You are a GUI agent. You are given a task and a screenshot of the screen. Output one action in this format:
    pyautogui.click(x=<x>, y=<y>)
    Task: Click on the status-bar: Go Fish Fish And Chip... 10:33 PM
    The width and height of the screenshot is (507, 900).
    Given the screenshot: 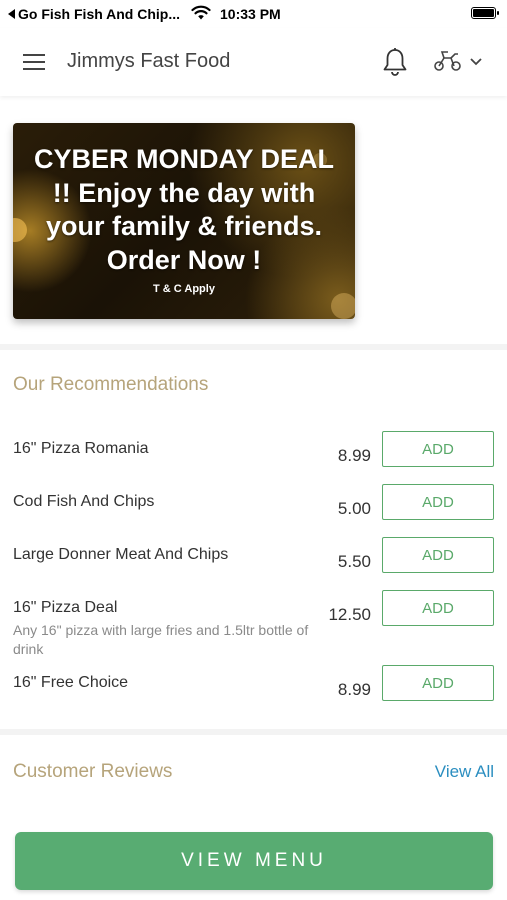 What is the action you would take?
    pyautogui.click(x=253, y=14)
    